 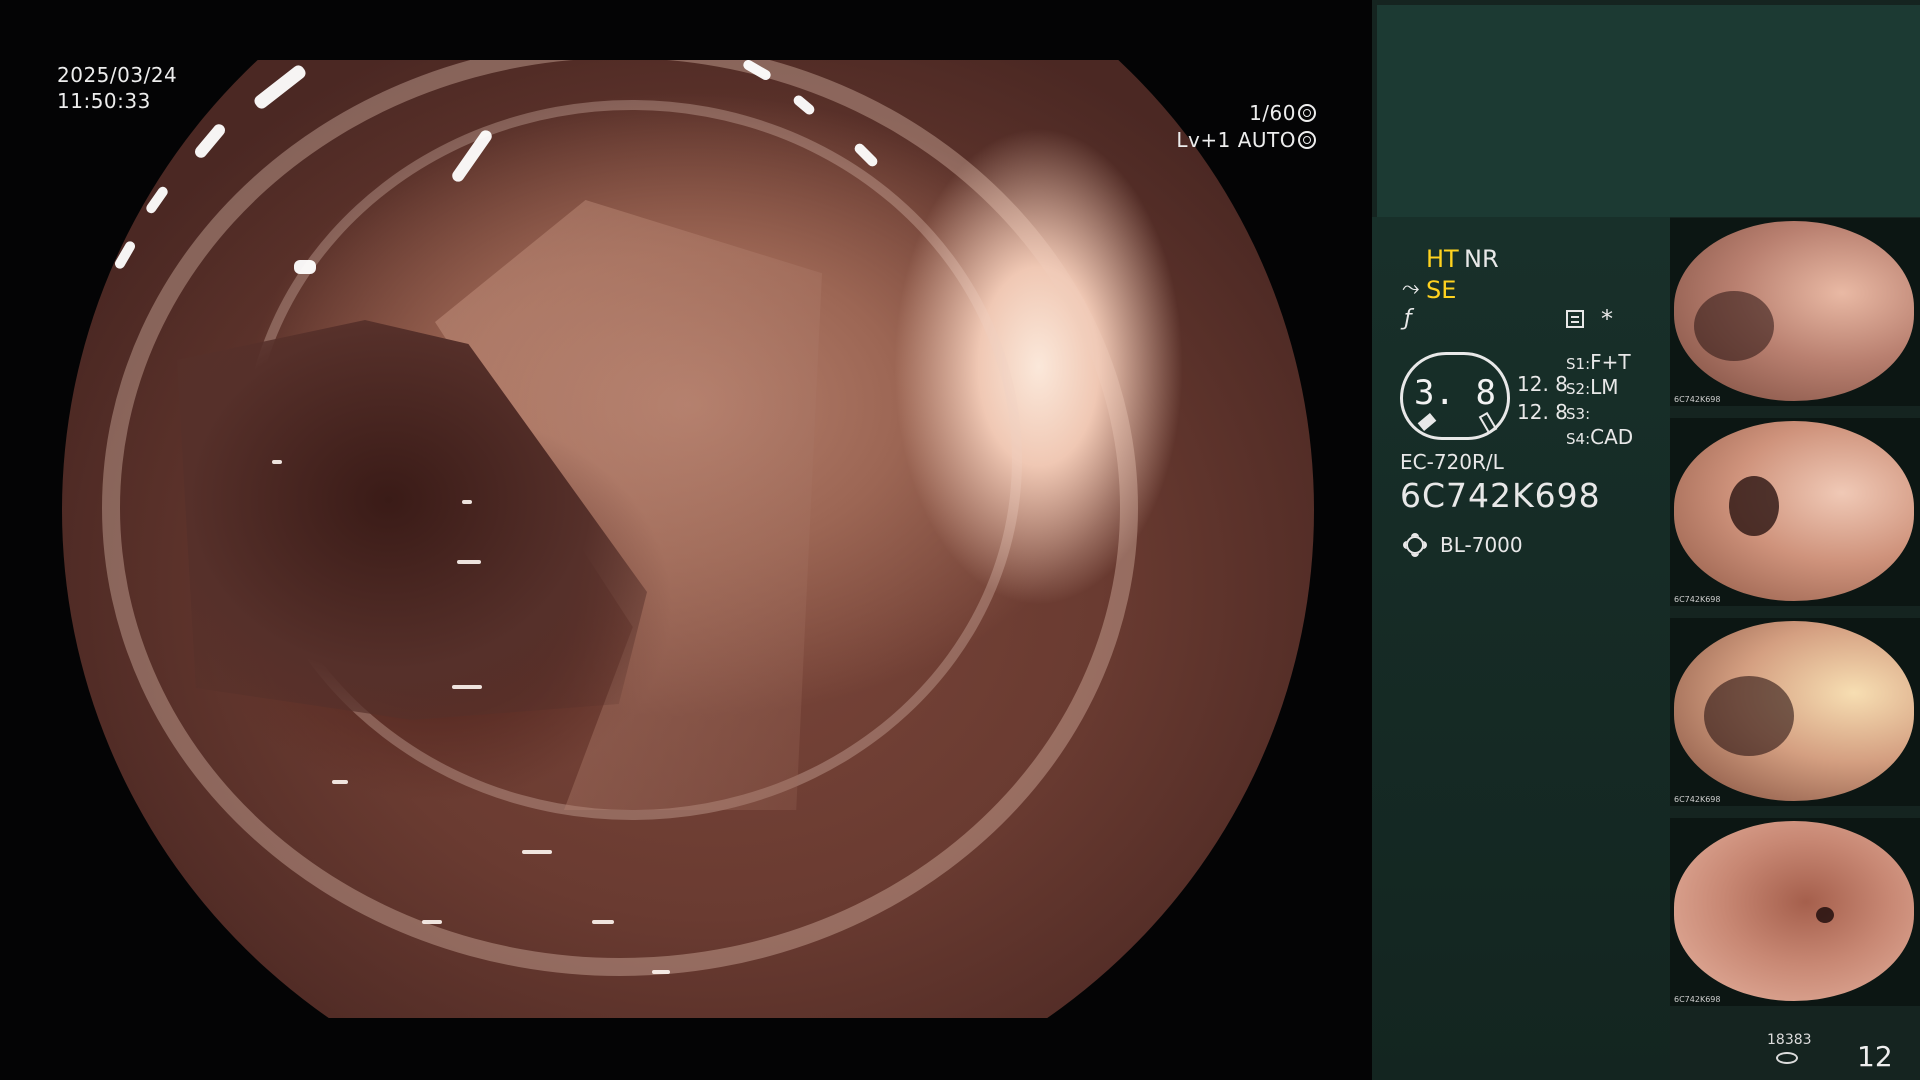 What do you see at coordinates (1607, 319) in the screenshot?
I see `asterisk-indicator: *` at bounding box center [1607, 319].